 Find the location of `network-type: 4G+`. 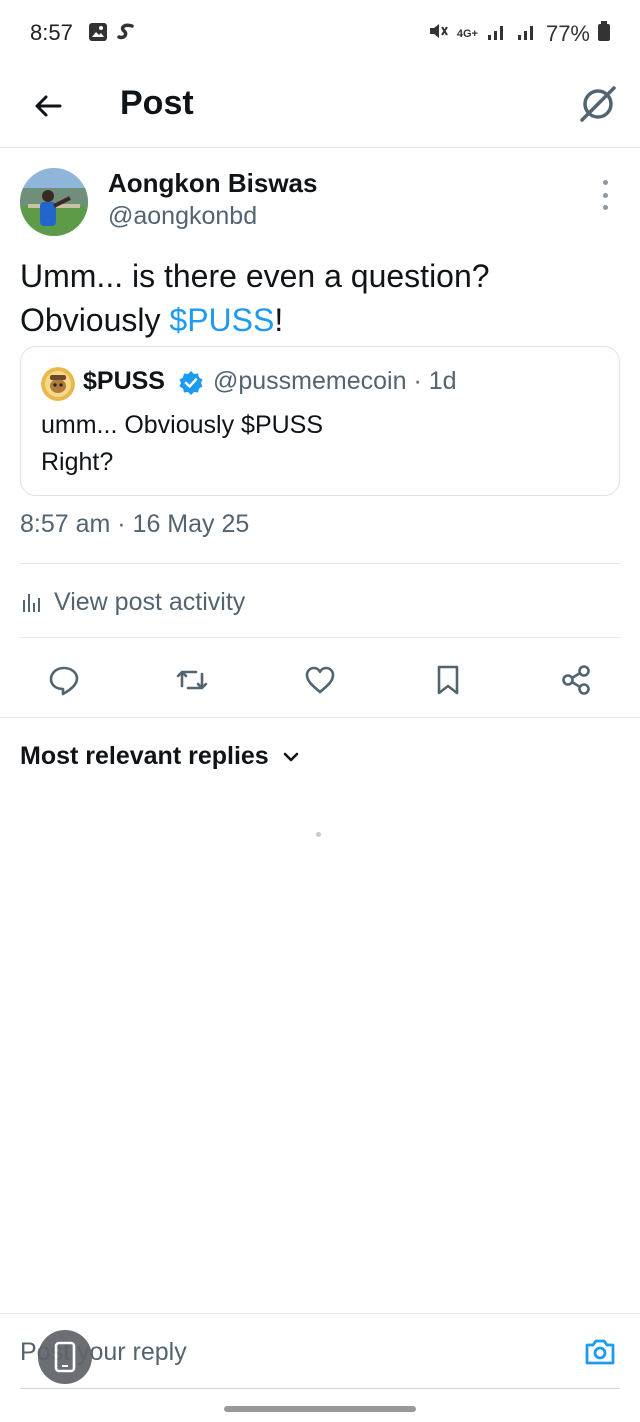

network-type: 4G+ is located at coordinates (467, 33).